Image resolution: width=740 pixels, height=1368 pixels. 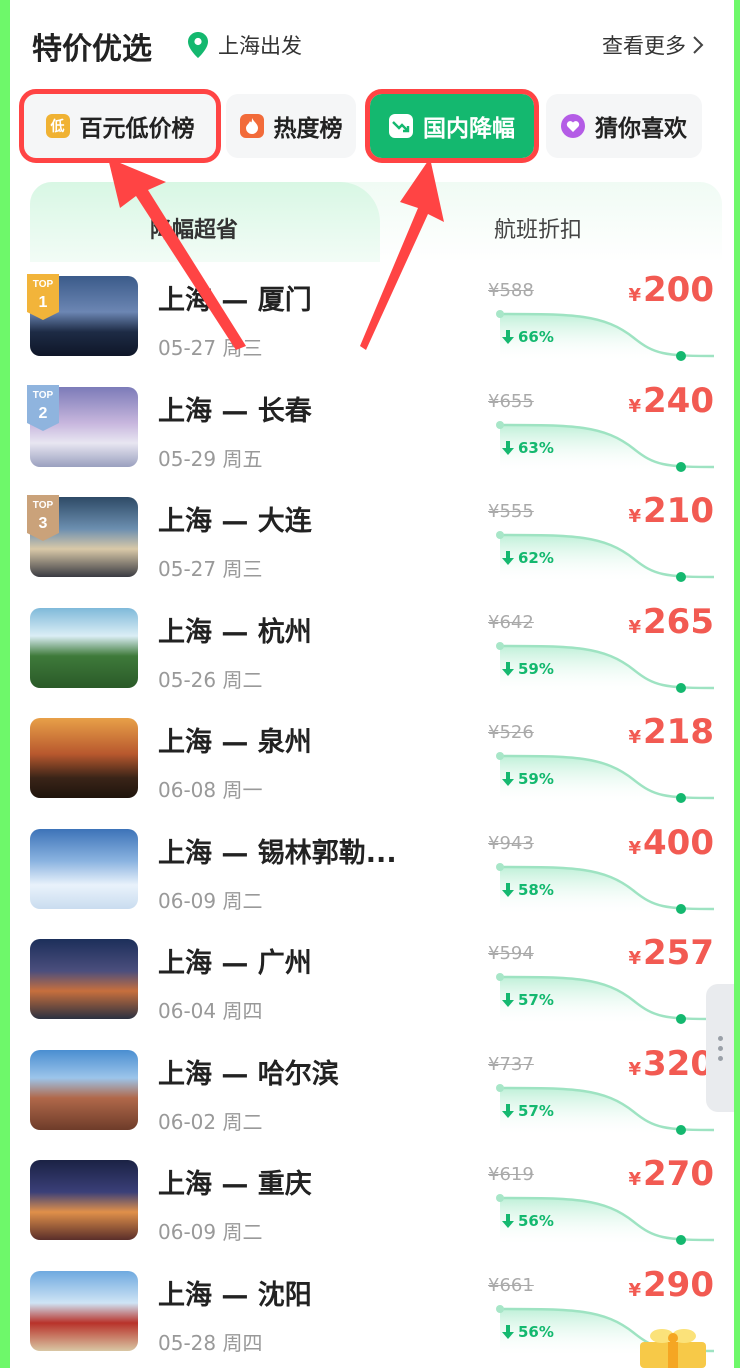 What do you see at coordinates (671, 621) in the screenshot?
I see `sale-price: ¥265` at bounding box center [671, 621].